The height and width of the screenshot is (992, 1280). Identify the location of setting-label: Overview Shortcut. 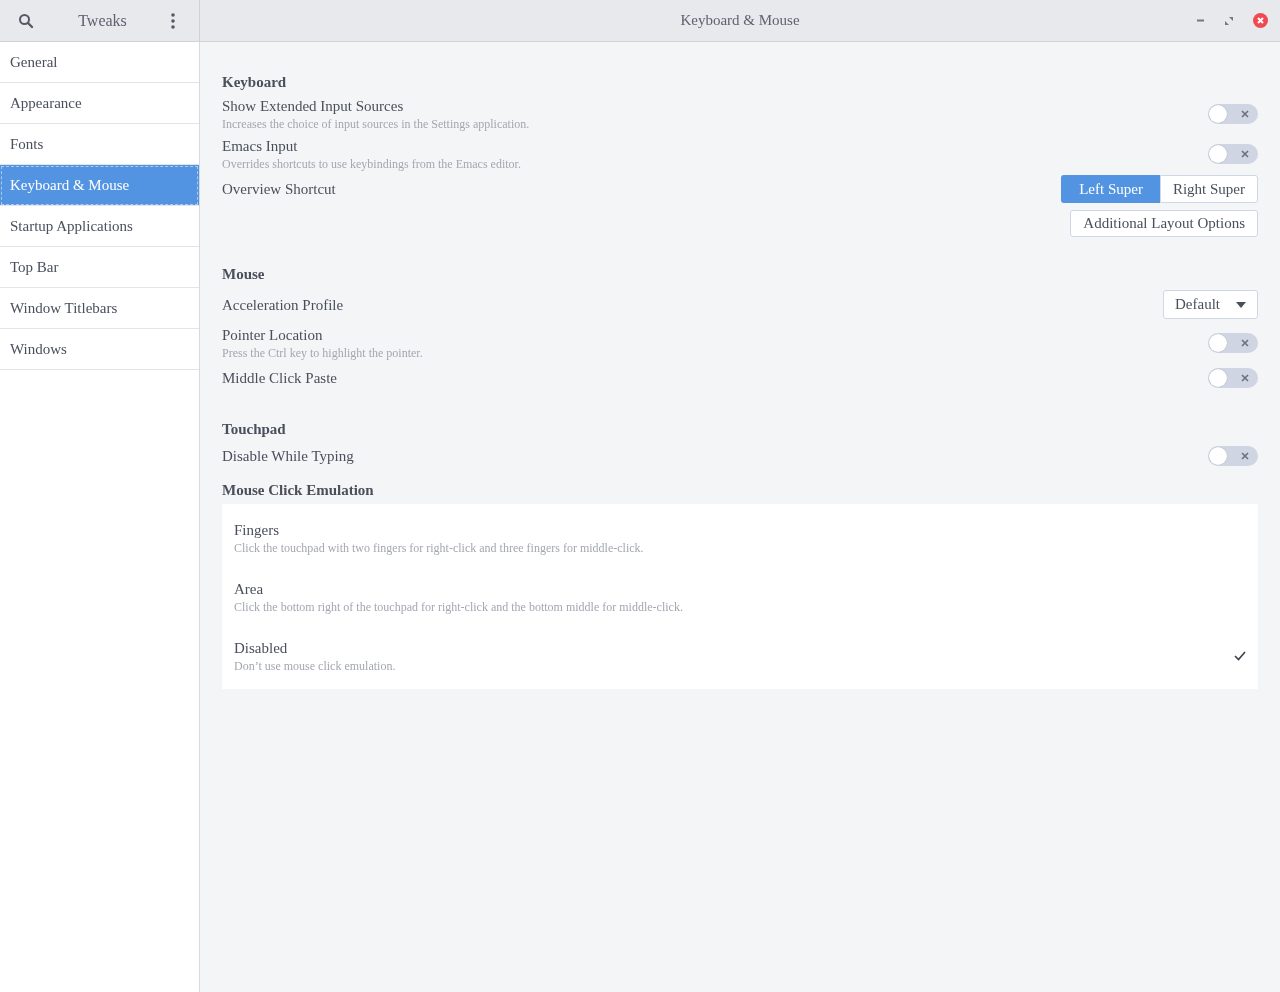
(279, 189).